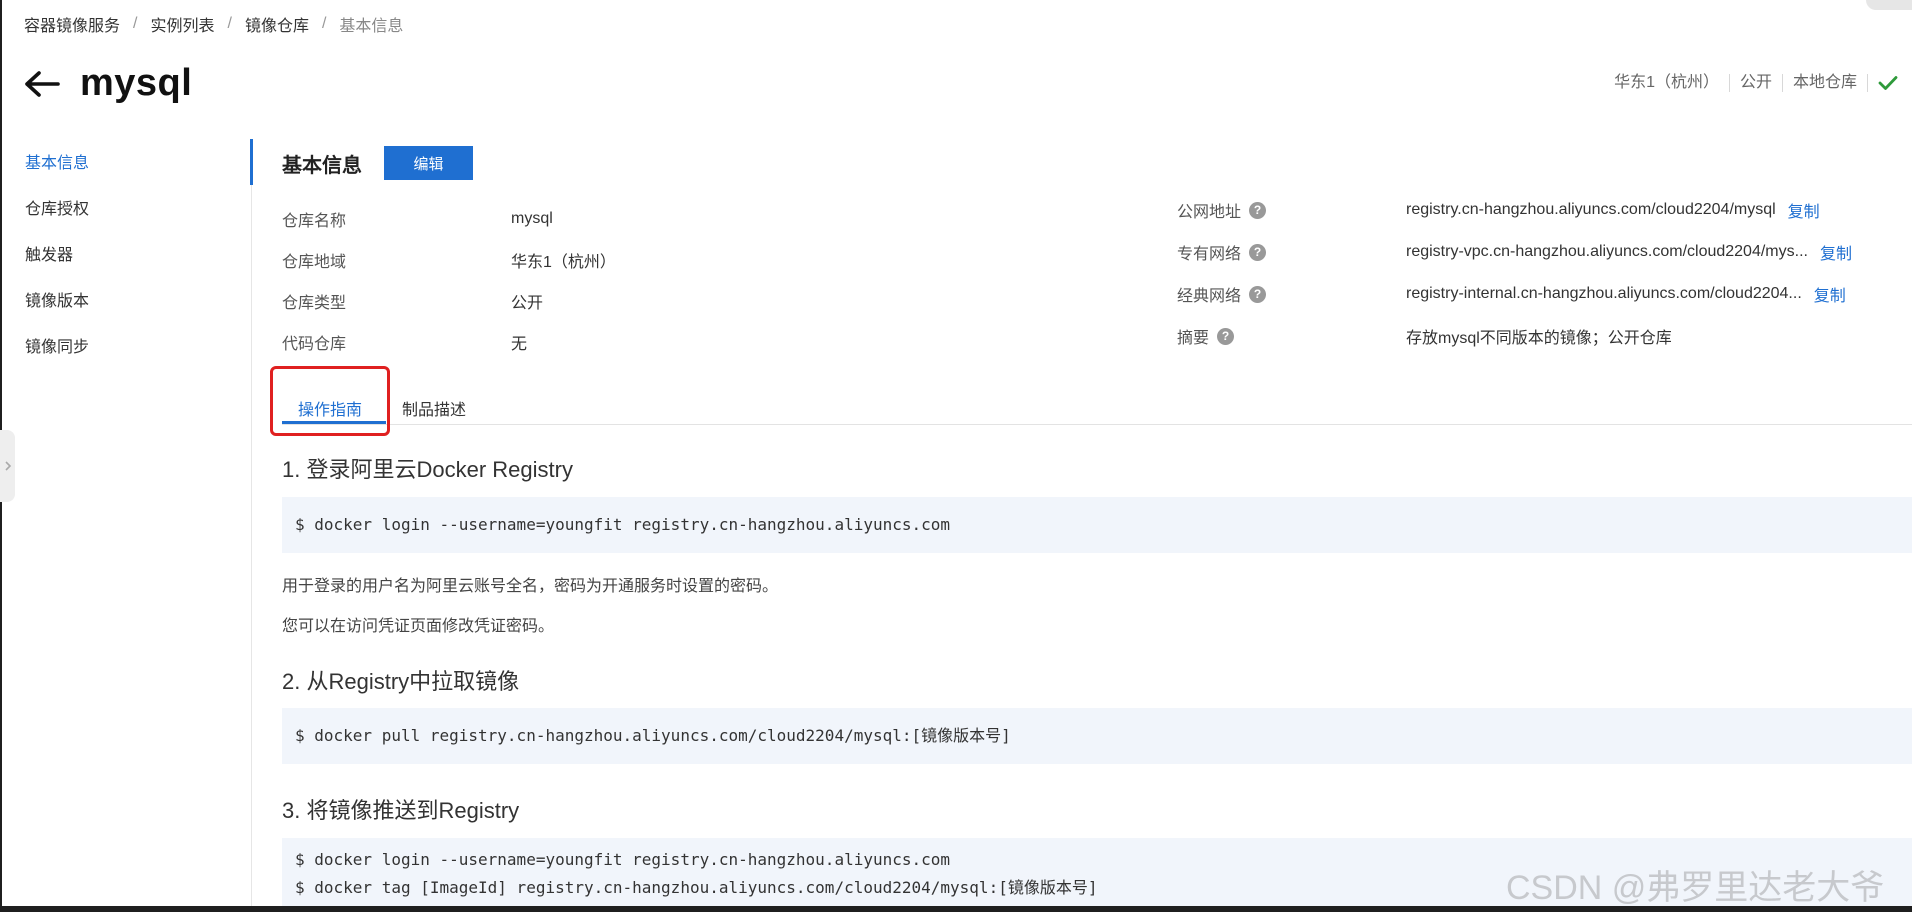 This screenshot has height=912, width=1912. I want to click on info-row: 仓库名称 mysql, so click(449, 218).